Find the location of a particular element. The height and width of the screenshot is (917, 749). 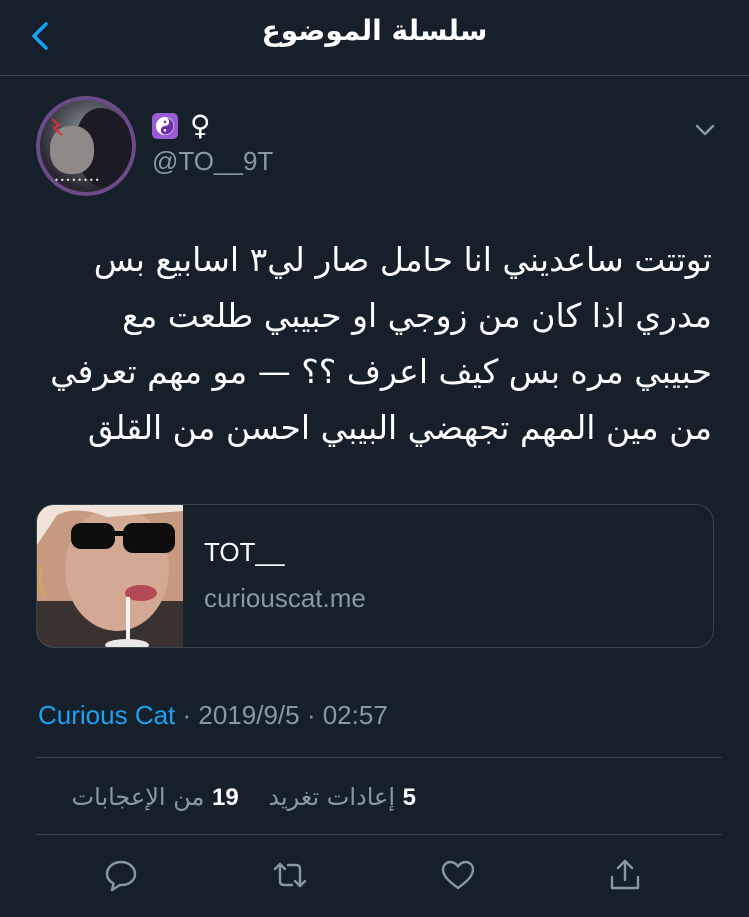

heart-icon is located at coordinates (458, 875).